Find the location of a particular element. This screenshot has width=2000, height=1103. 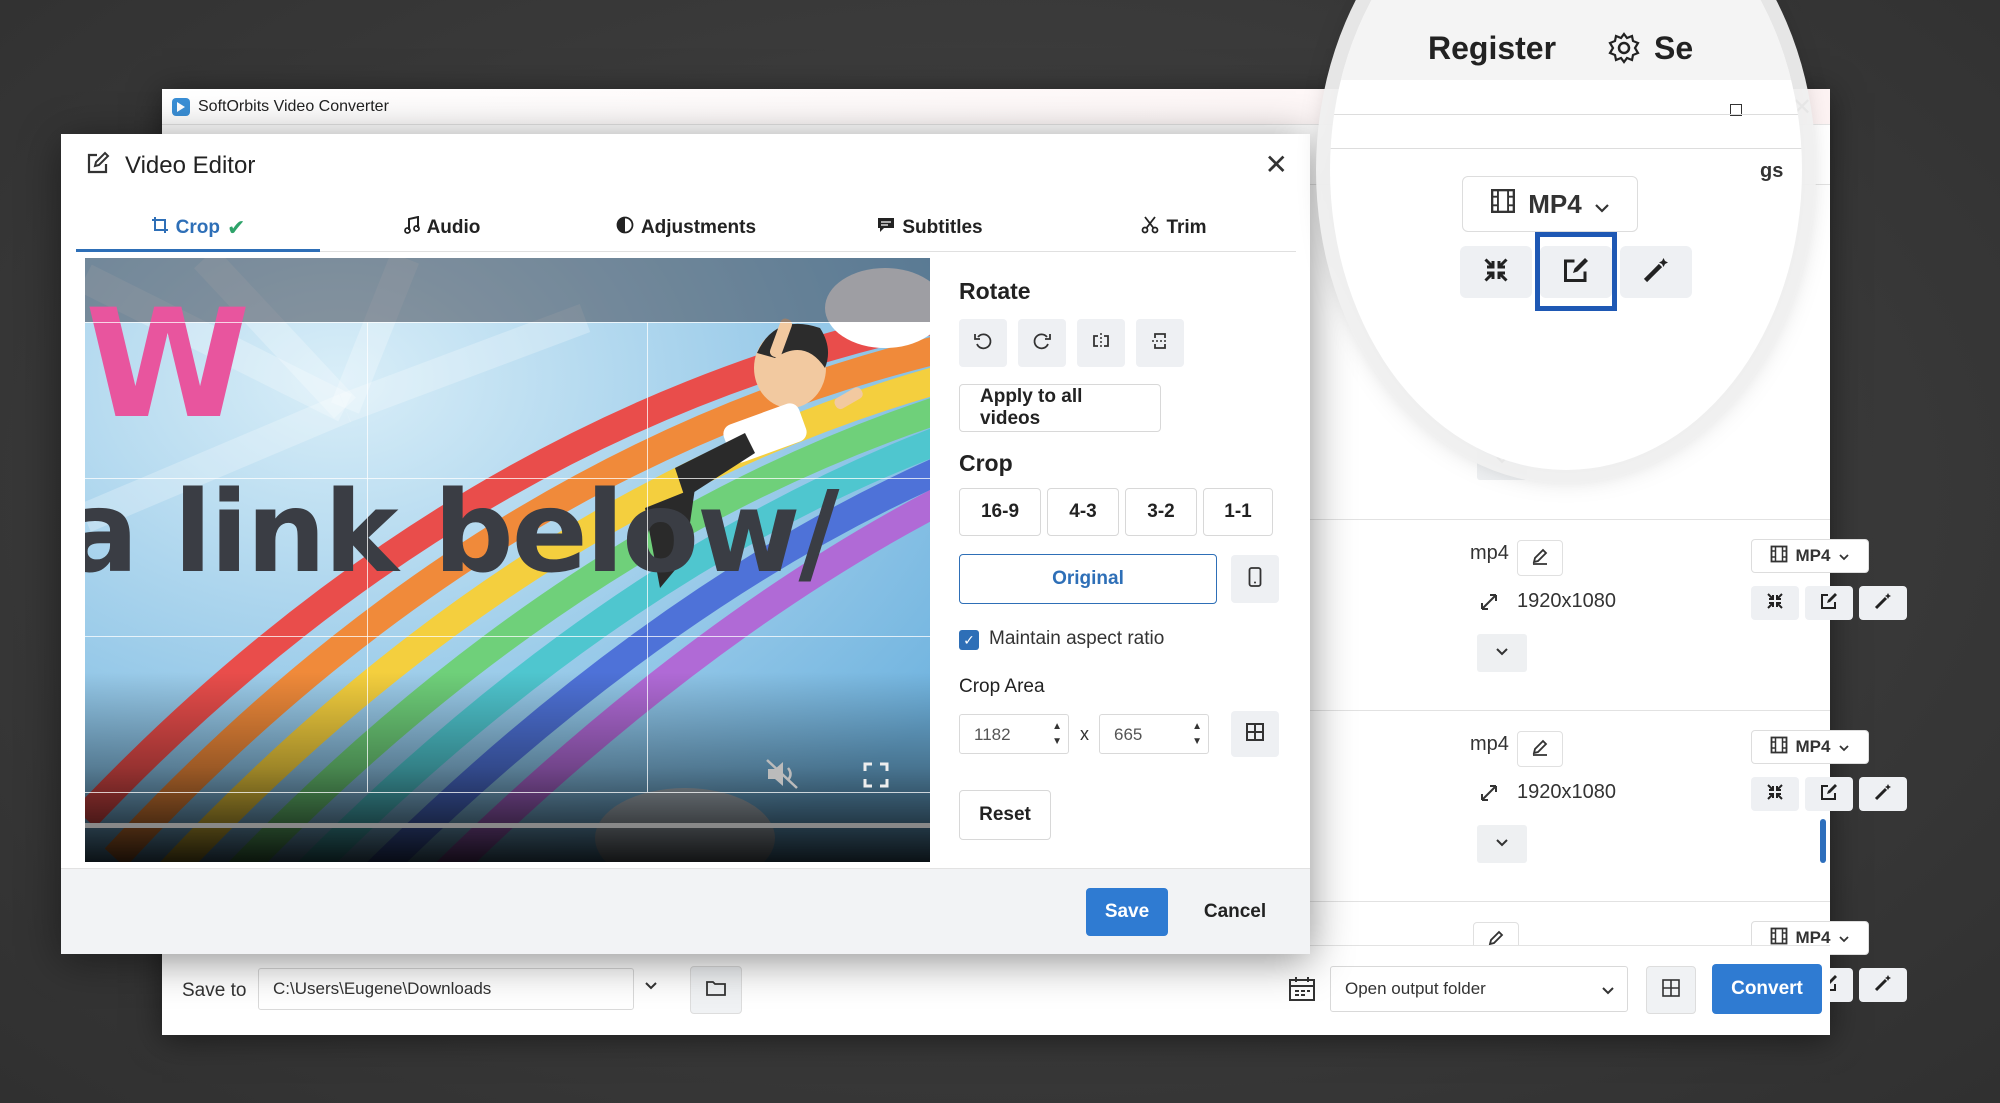

ratio-1-1-button: 1-1 is located at coordinates (1238, 512).